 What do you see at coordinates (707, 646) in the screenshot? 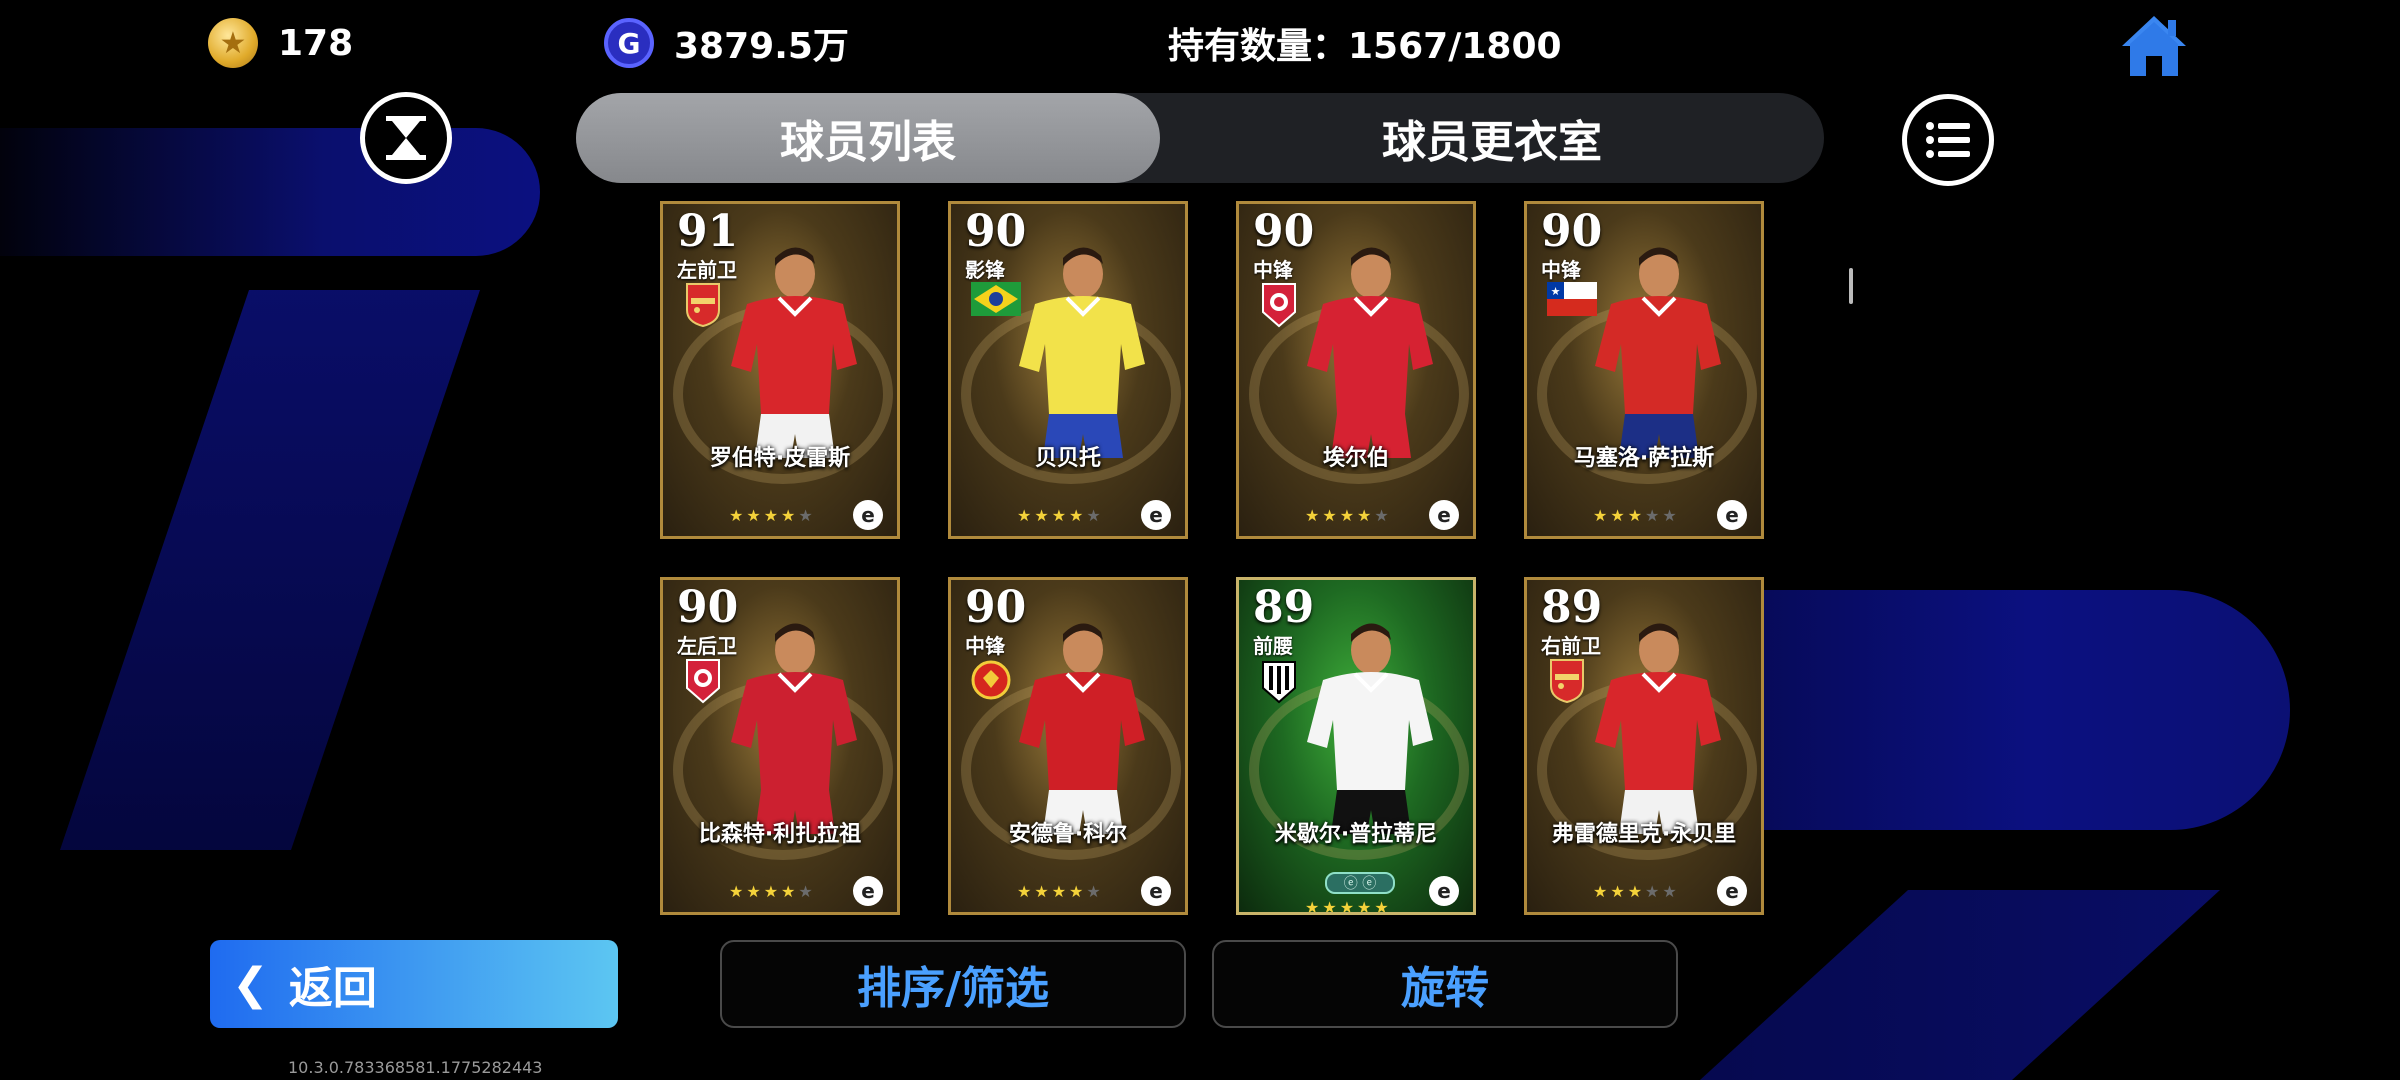
I see `player-position: 左后卫` at bounding box center [707, 646].